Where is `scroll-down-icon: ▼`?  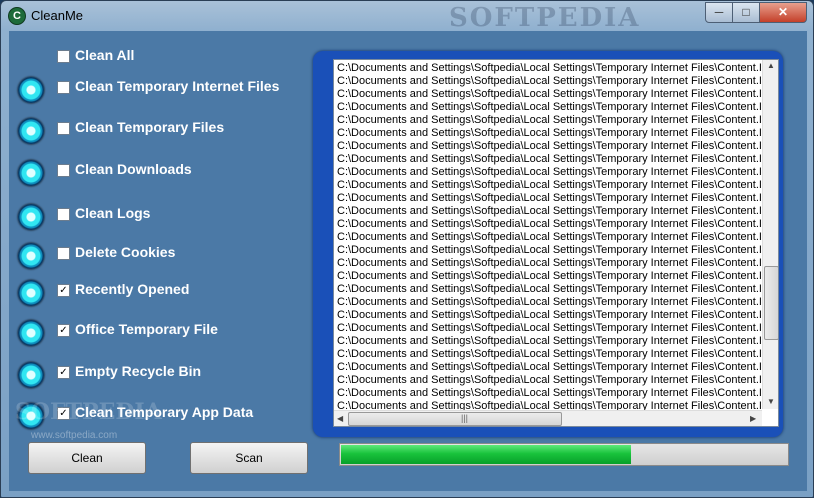
scroll-down-icon: ▼ is located at coordinates (771, 401).